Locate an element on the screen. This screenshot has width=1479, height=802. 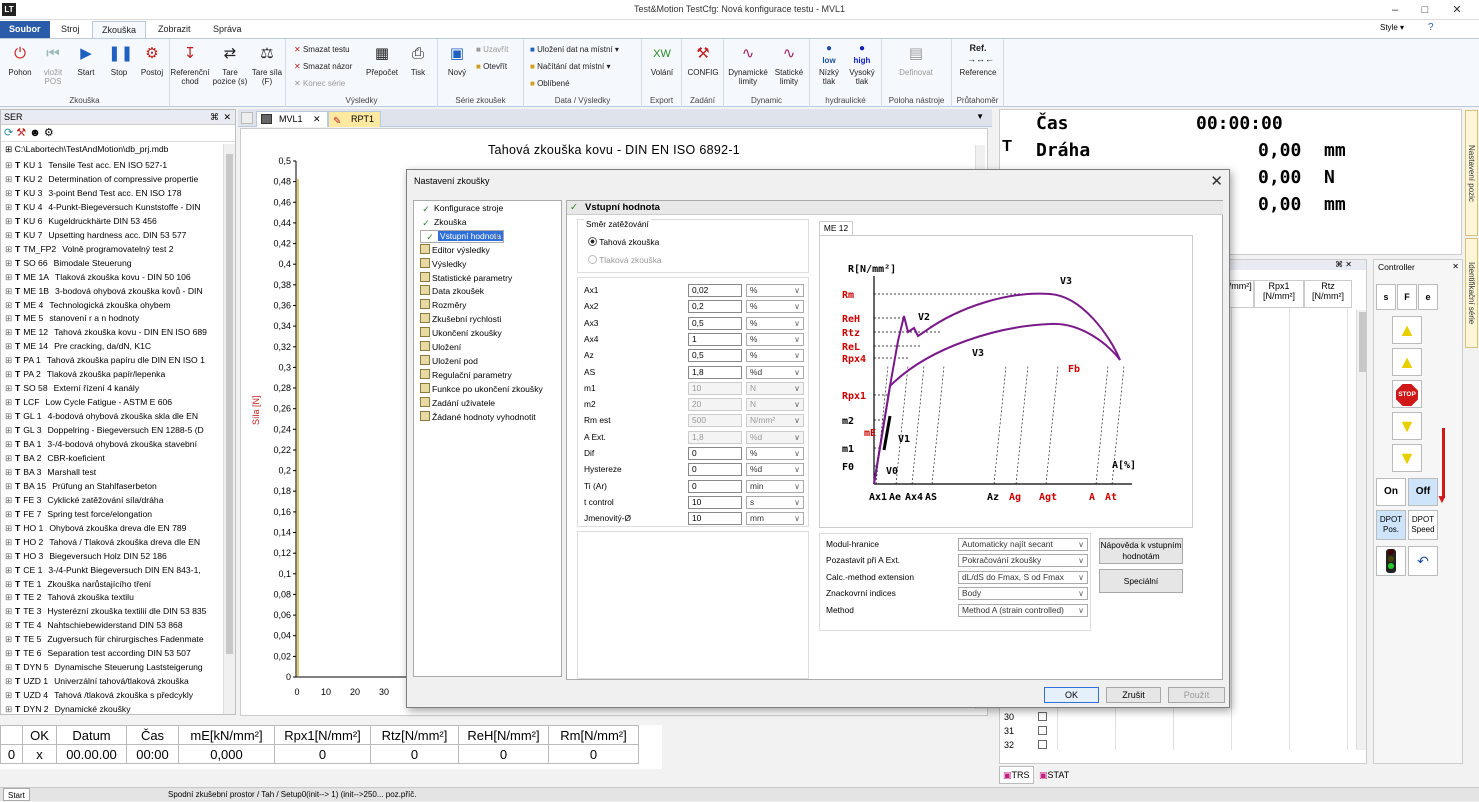
traffic-light-button is located at coordinates (1391, 561).